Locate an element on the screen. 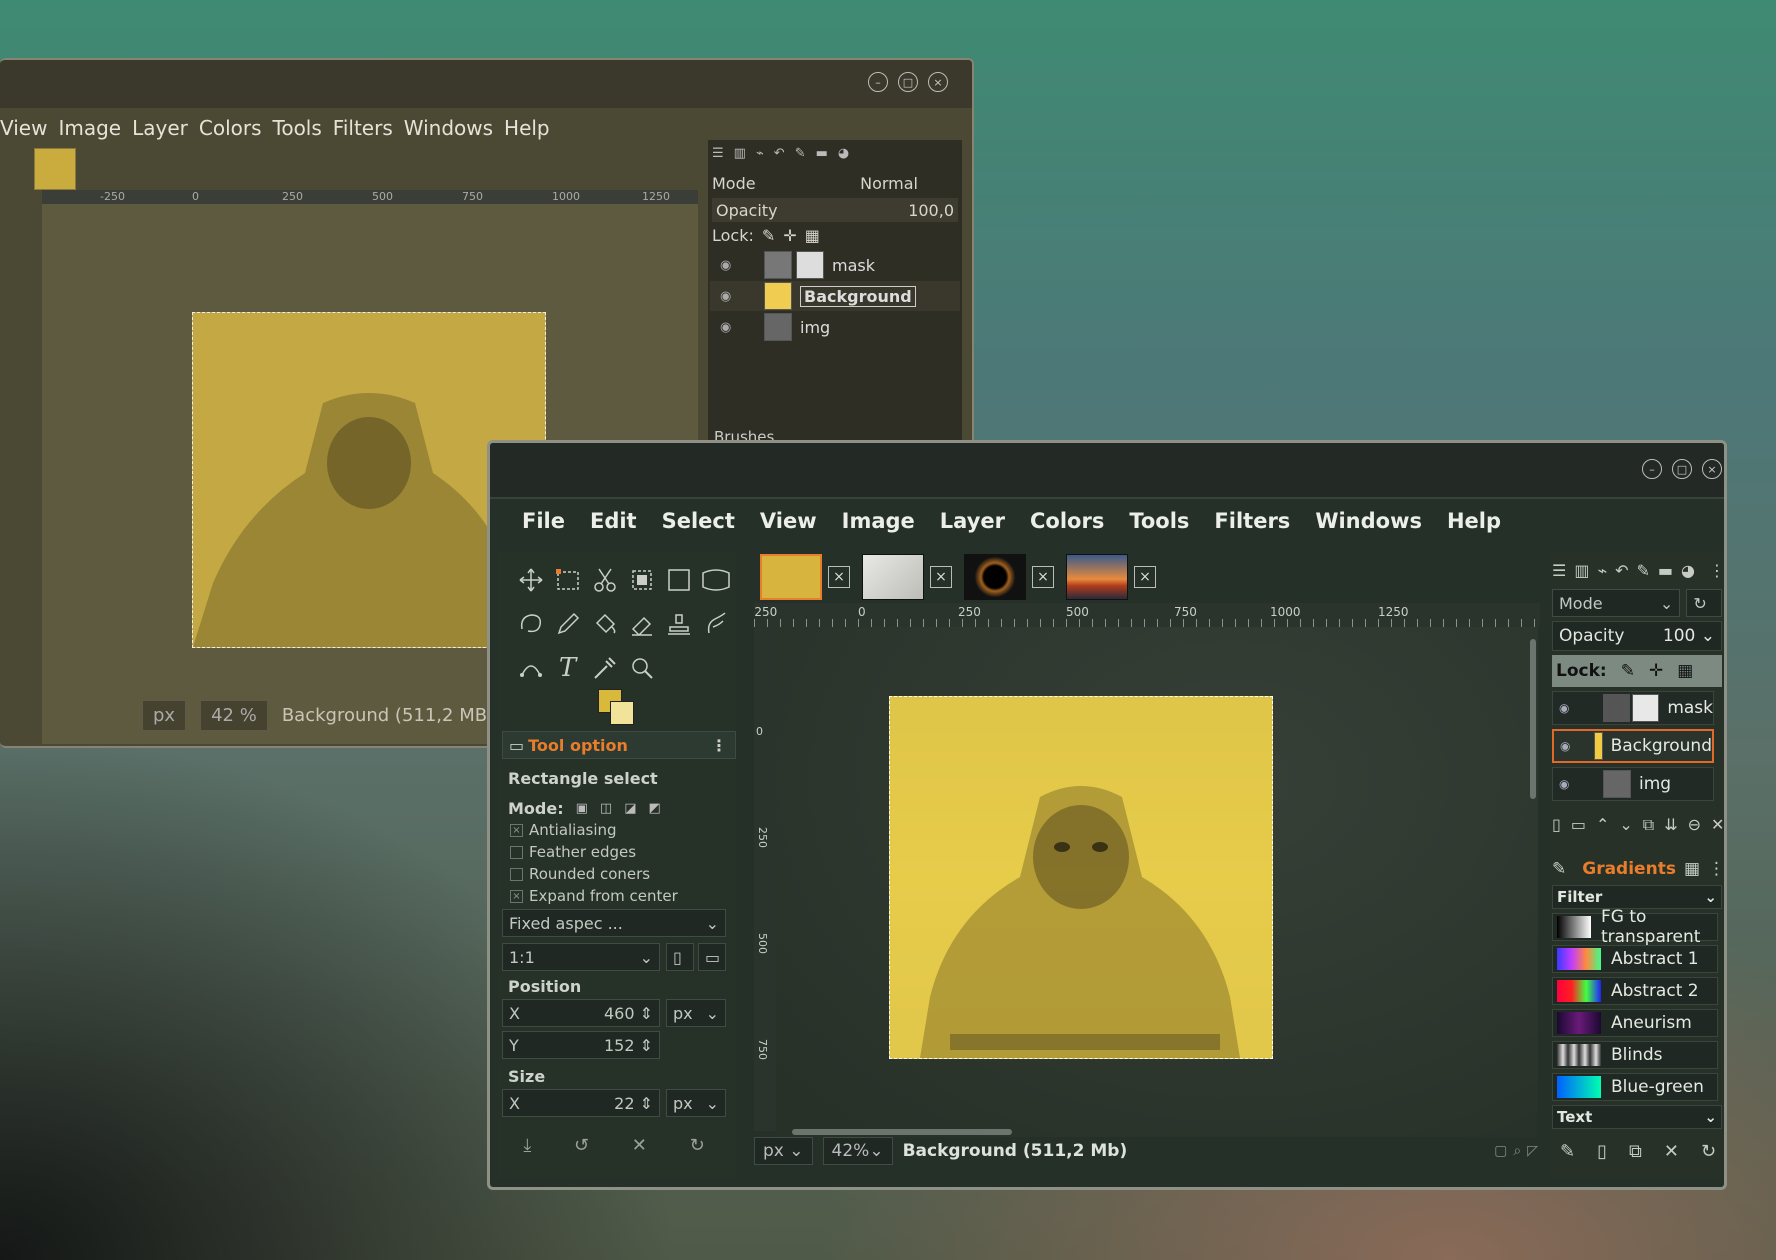 This screenshot has width=1776, height=1260. expand-from-center-checkbox: × Expand from center is located at coordinates (594, 896).